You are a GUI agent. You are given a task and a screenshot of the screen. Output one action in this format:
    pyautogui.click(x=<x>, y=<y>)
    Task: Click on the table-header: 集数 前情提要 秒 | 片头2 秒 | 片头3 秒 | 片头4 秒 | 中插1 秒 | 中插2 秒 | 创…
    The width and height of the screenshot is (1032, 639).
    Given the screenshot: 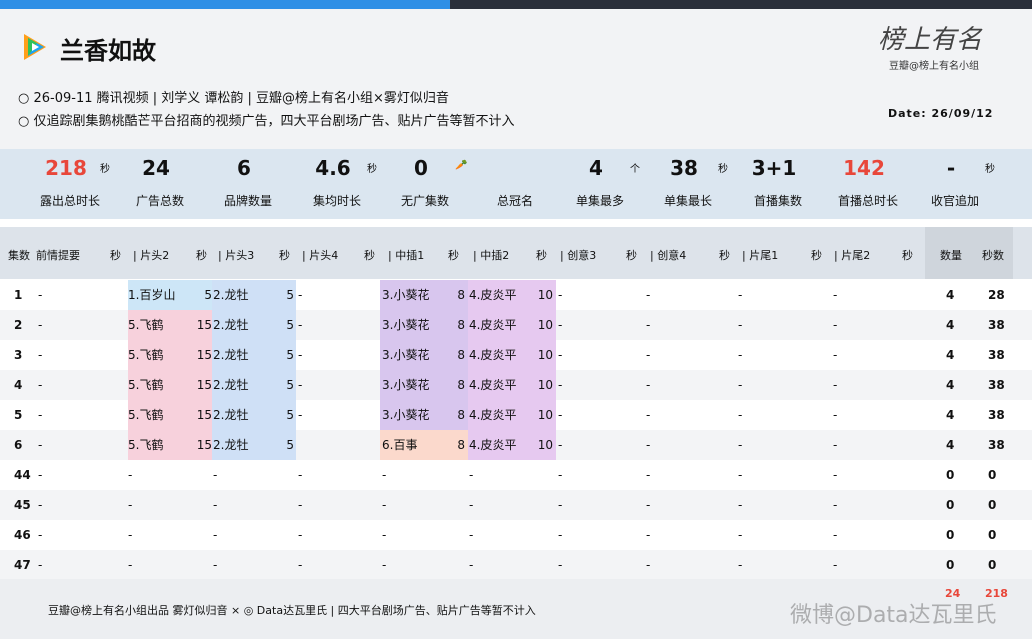 What is the action you would take?
    pyautogui.click(x=516, y=253)
    